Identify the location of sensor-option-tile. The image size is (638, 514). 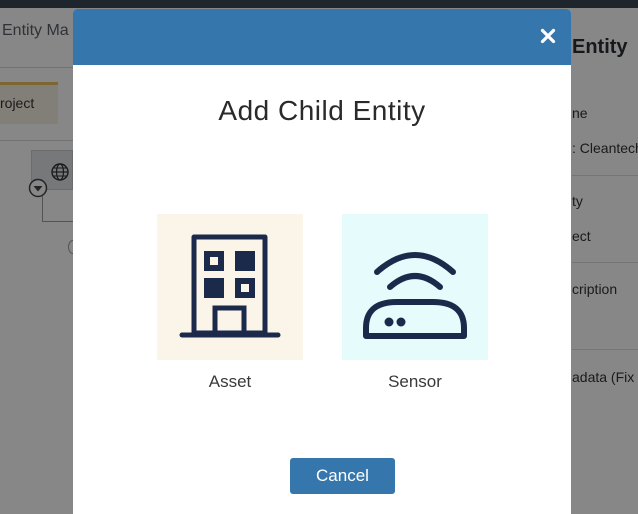
(415, 287).